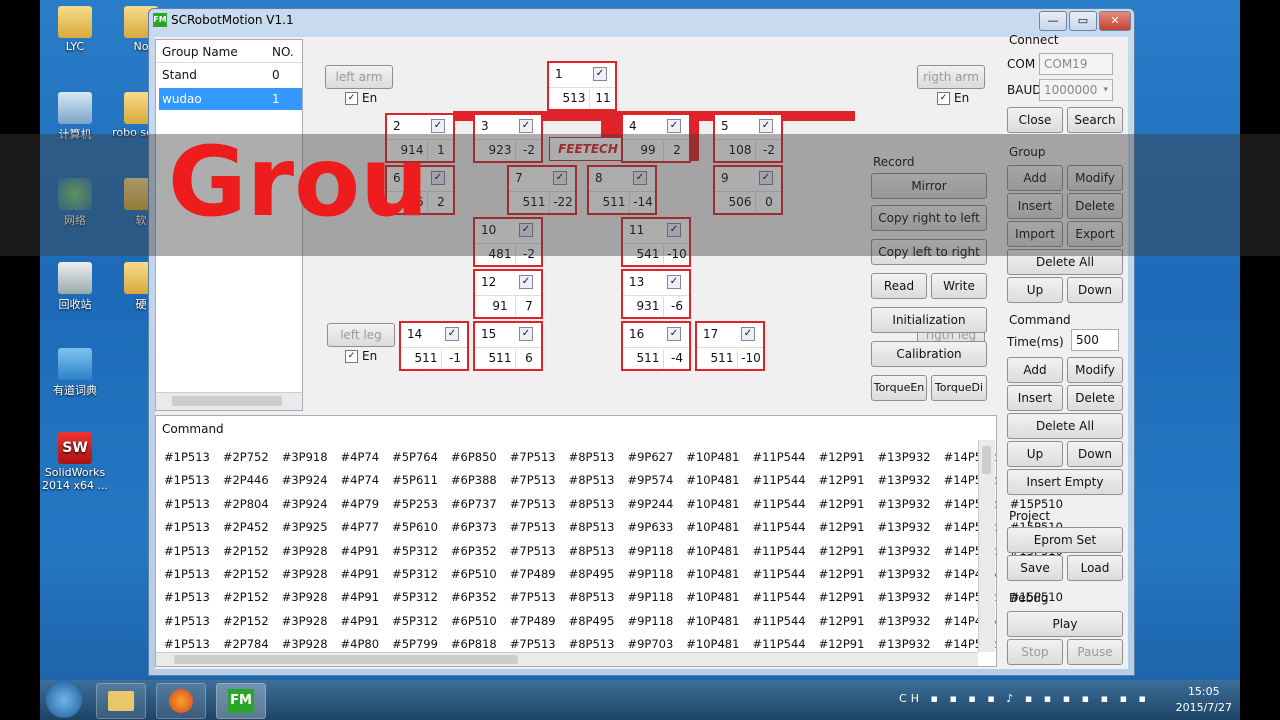 The height and width of the screenshot is (720, 1280). I want to click on servo-1: 1 ✓ 513 11, so click(582, 86).